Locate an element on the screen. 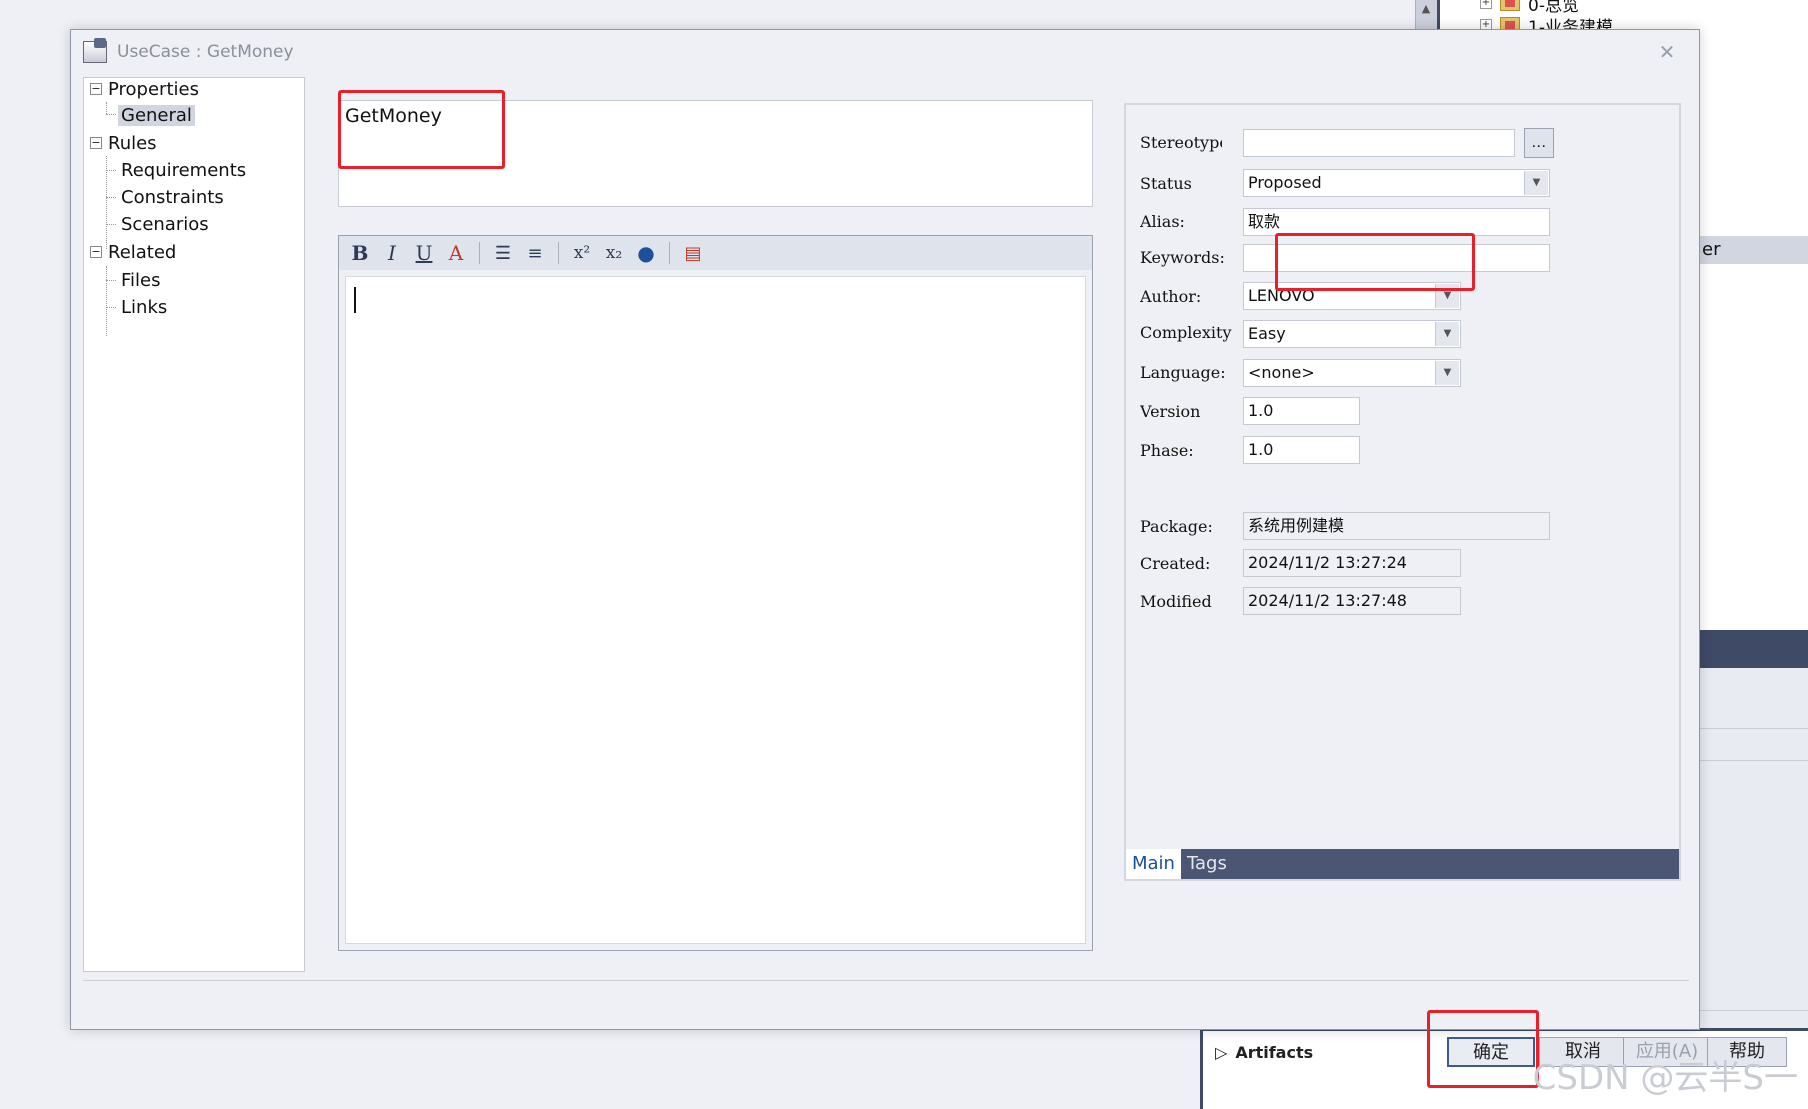  background-lower-panel is located at coordinates (1754, 848).